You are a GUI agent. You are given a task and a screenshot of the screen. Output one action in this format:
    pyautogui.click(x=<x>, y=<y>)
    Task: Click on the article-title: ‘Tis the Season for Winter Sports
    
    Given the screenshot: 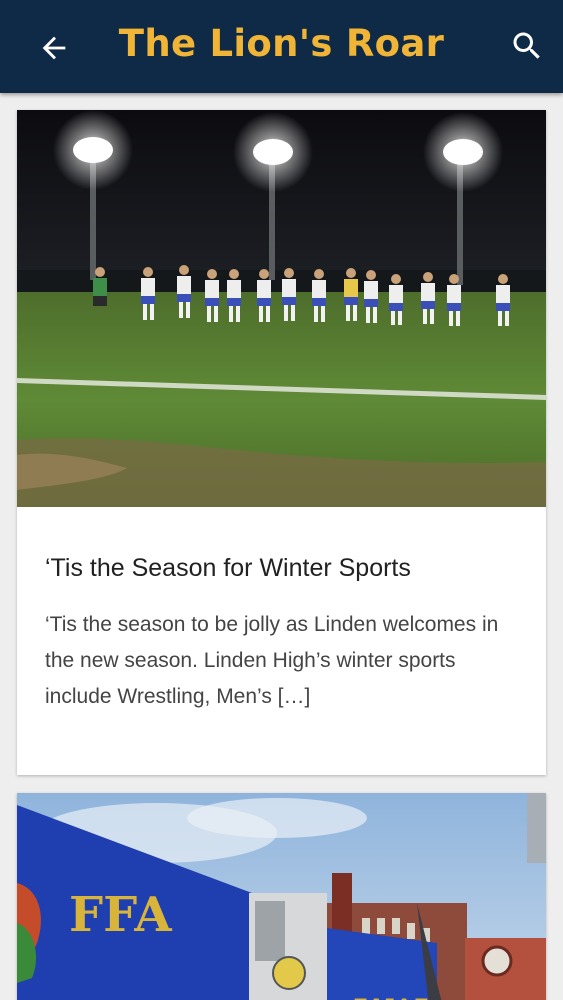 What is the action you would take?
    pyautogui.click(x=285, y=568)
    